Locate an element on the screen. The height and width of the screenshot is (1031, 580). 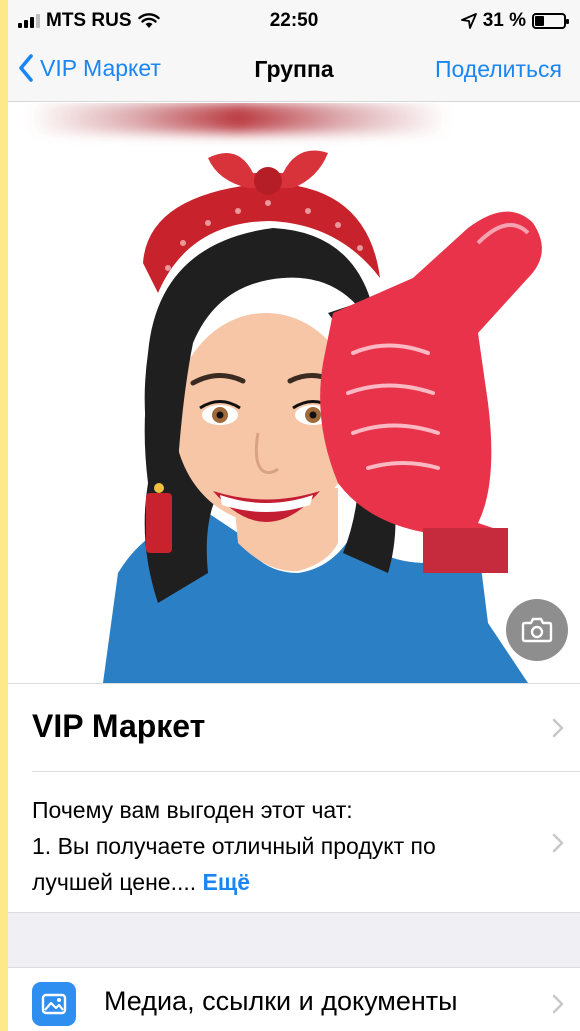
section-gap is located at coordinates (294, 940).